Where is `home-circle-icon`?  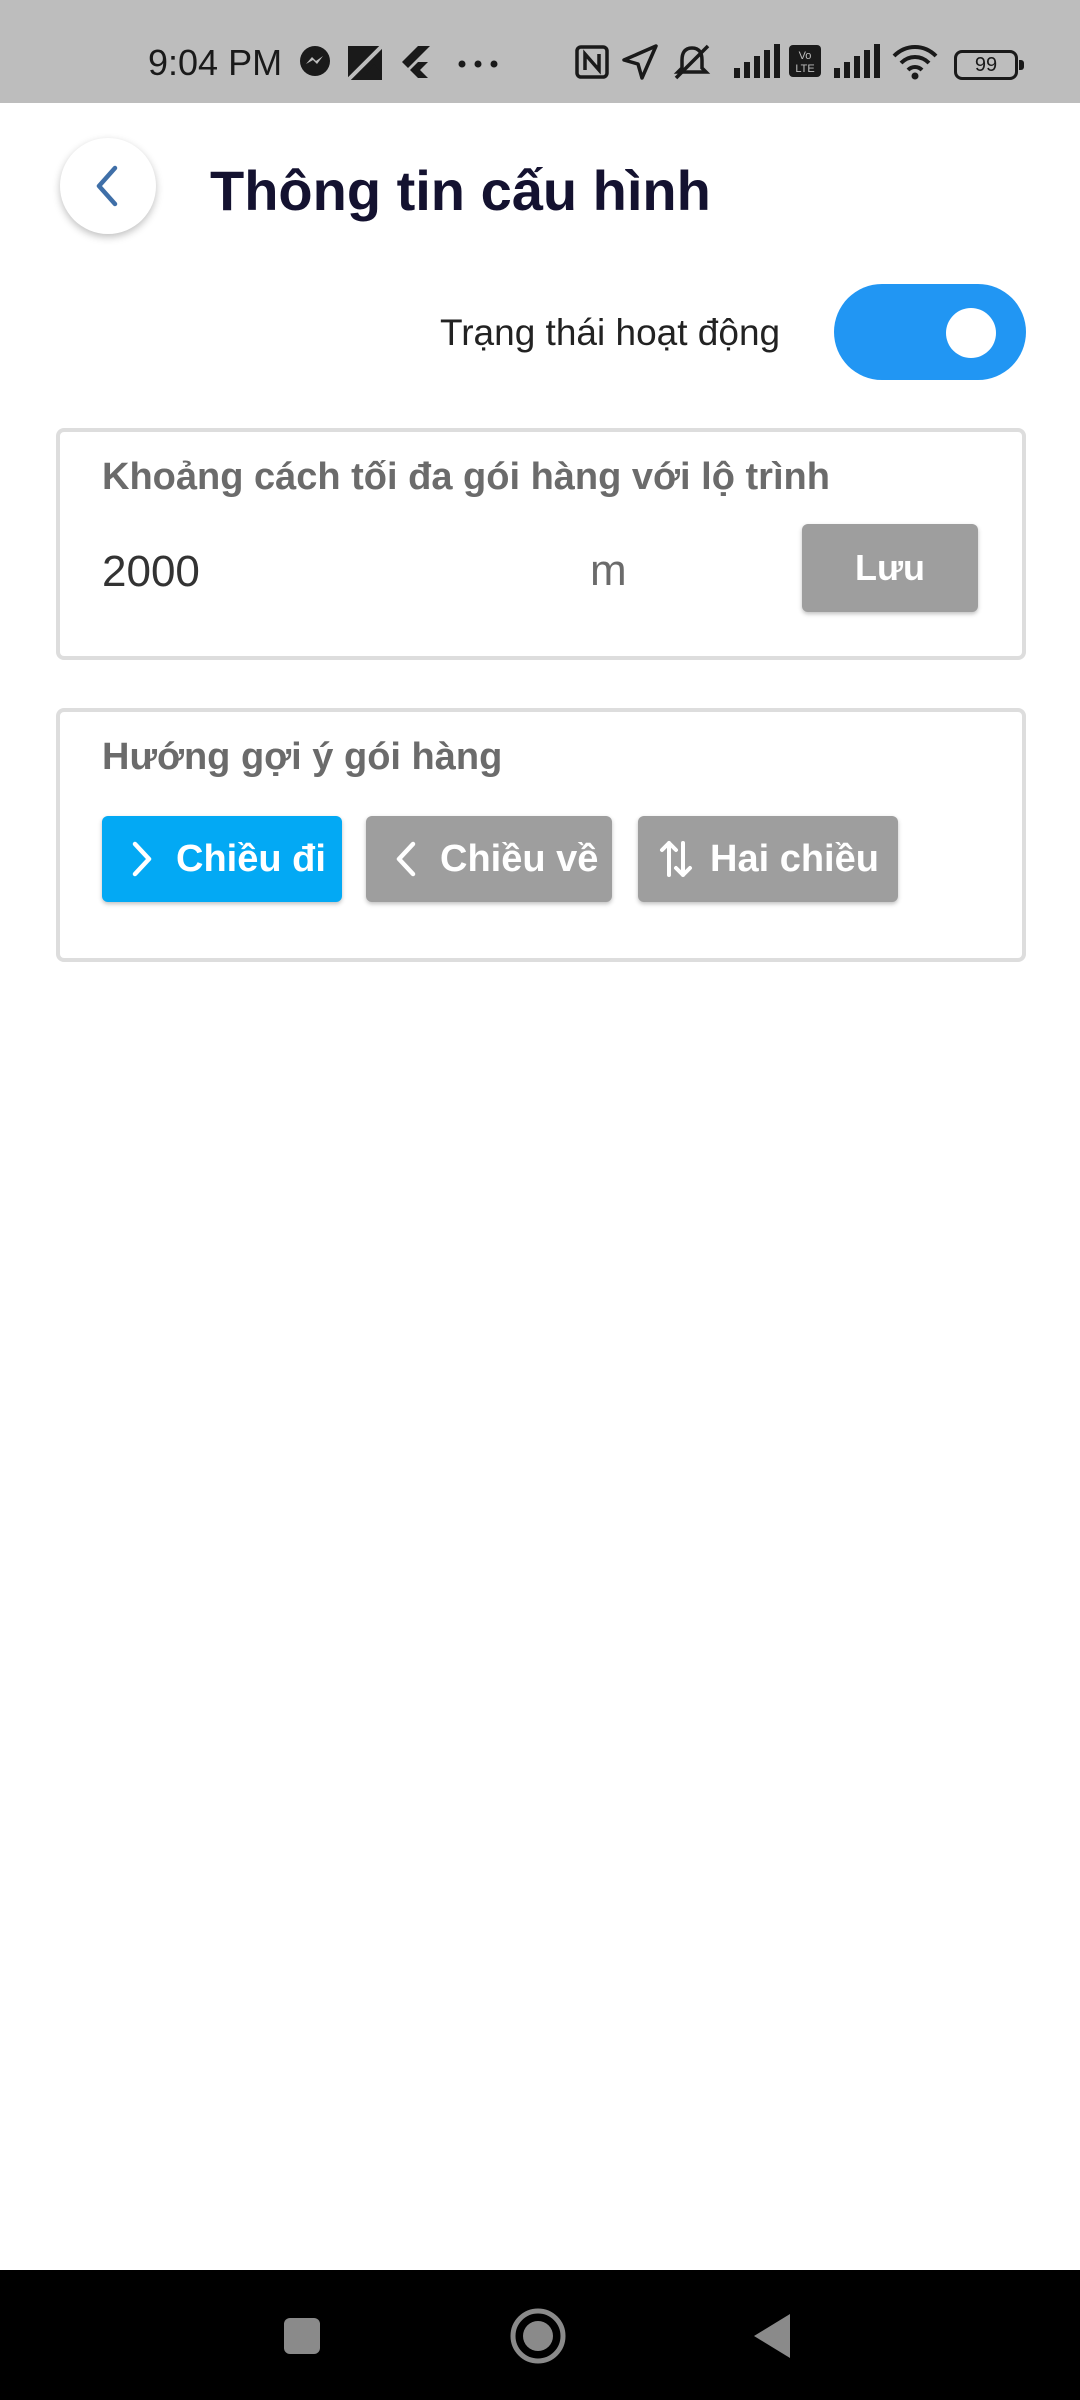 home-circle-icon is located at coordinates (538, 2336).